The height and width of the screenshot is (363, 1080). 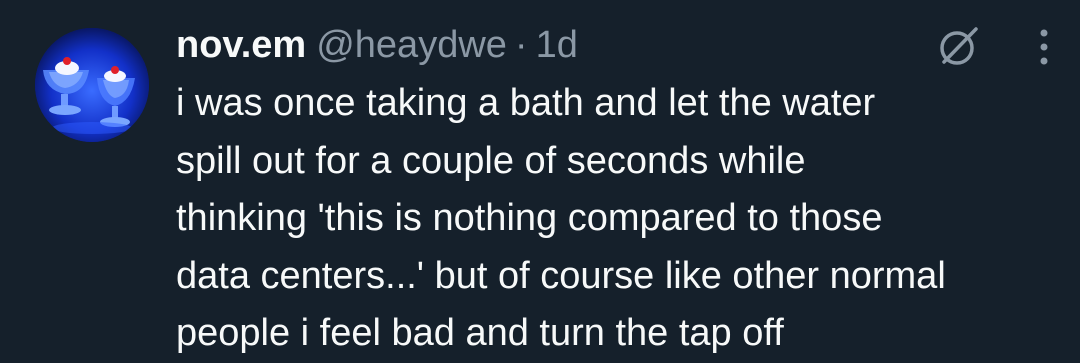 I want to click on display-name: nov.em, so click(x=241, y=45).